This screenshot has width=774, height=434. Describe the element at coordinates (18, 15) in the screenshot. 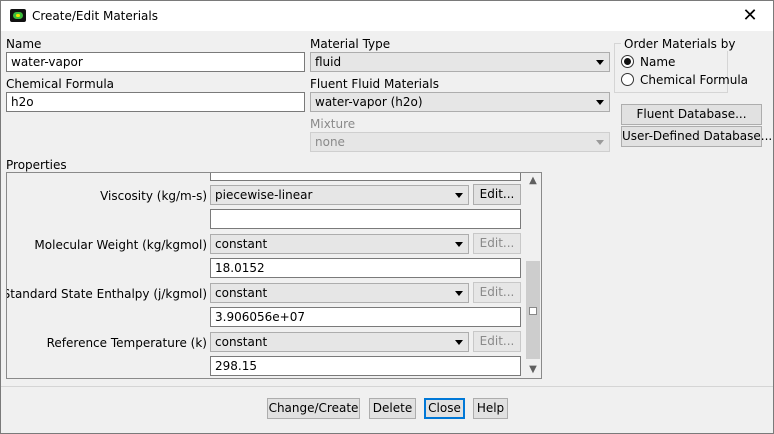

I see `fluent-app-icon` at that location.